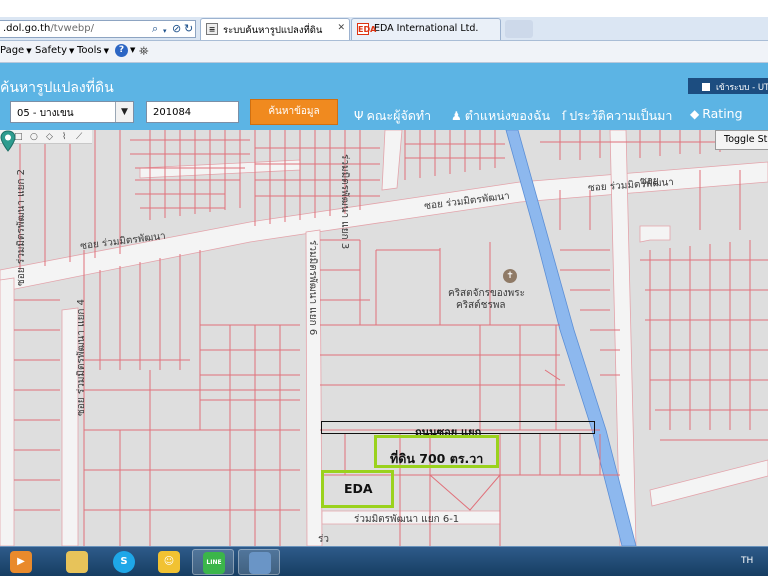 This screenshot has width=768, height=576. I want to click on eda-favicon-icon: EDA, so click(367, 29).